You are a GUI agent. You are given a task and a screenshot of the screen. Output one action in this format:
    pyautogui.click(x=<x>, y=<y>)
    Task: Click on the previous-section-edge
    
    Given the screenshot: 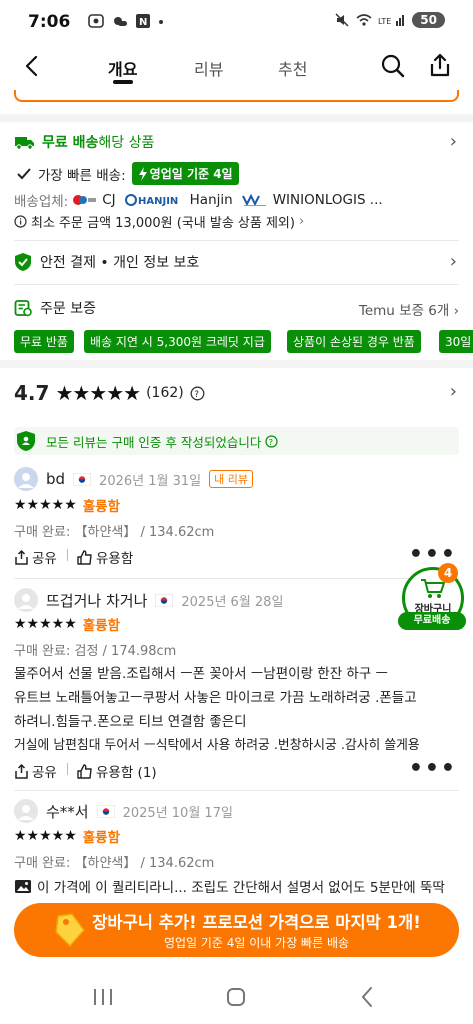 What is the action you would take?
    pyautogui.click(x=236, y=96)
    